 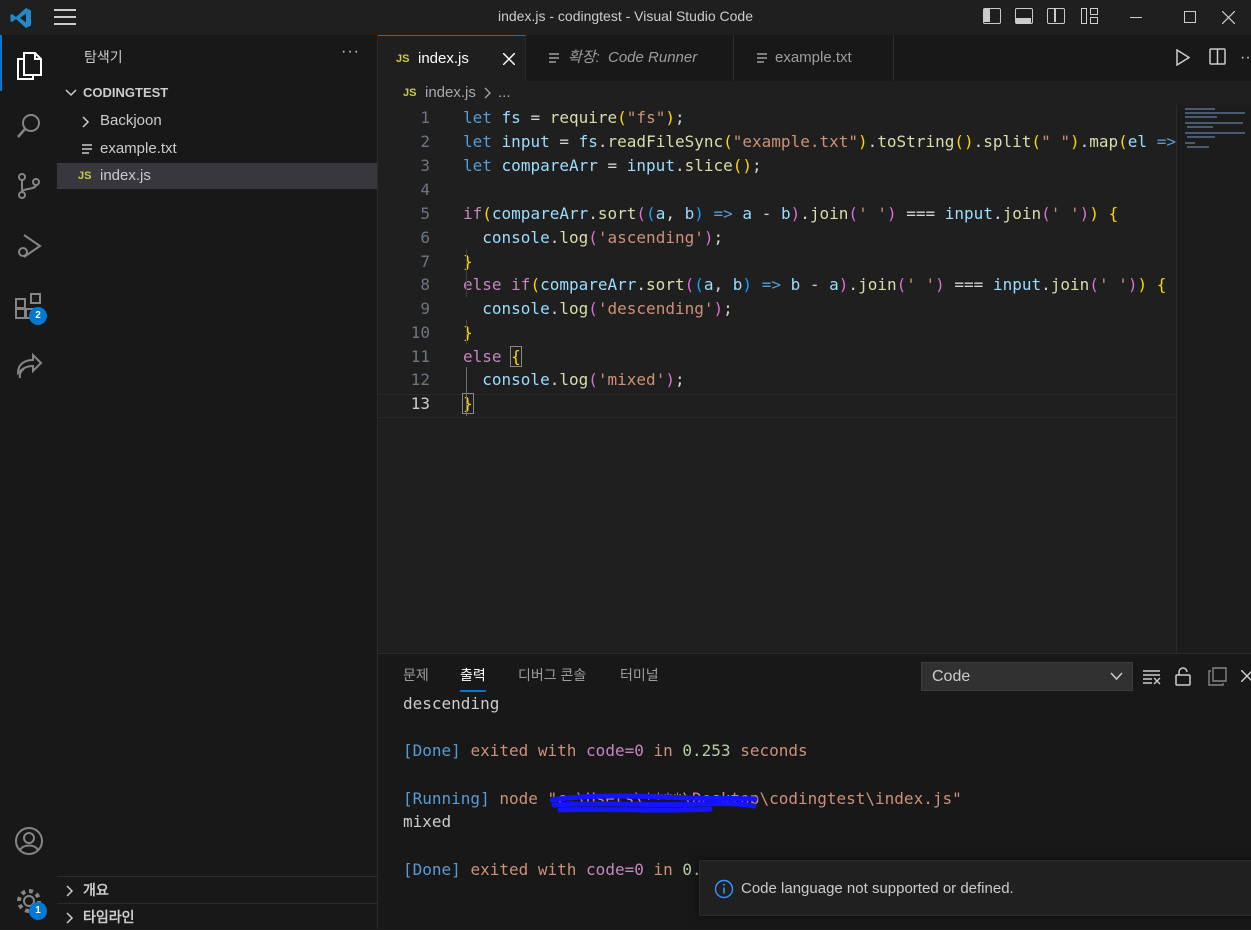 I want to click on more-actions-icon: ··, so click(x=1245, y=58).